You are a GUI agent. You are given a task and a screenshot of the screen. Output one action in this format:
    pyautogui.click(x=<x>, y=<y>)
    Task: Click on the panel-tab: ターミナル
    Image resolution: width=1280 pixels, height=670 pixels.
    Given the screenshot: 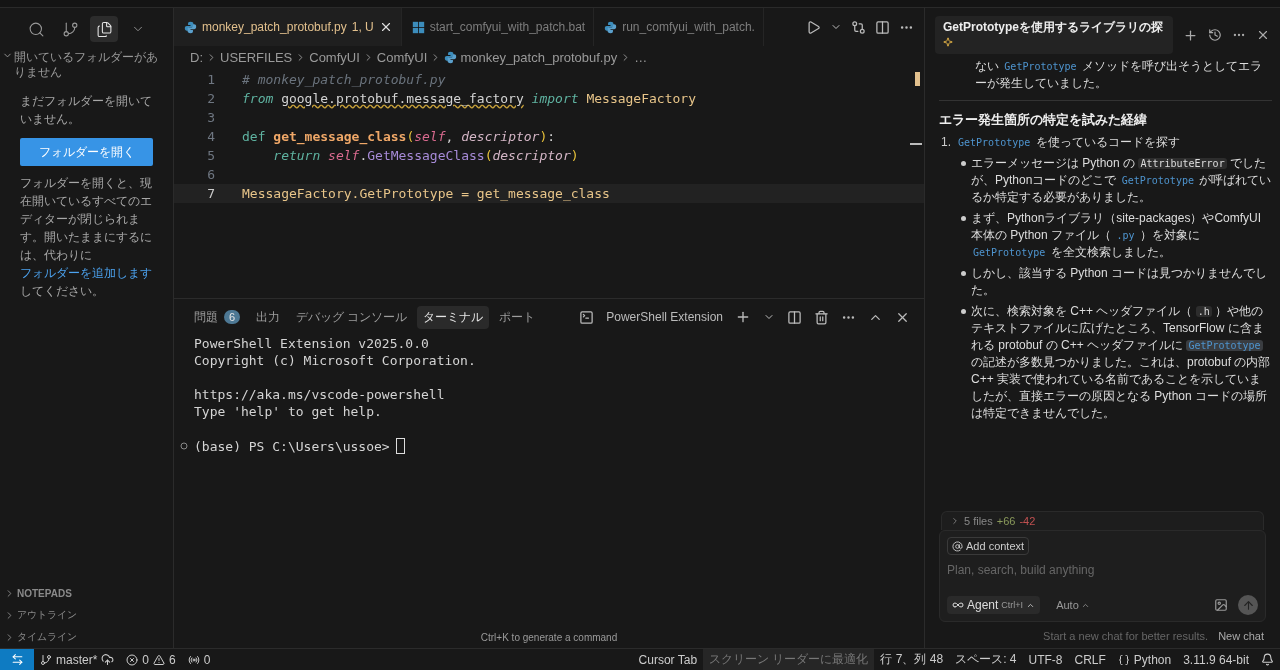 What is the action you would take?
    pyautogui.click(x=453, y=317)
    